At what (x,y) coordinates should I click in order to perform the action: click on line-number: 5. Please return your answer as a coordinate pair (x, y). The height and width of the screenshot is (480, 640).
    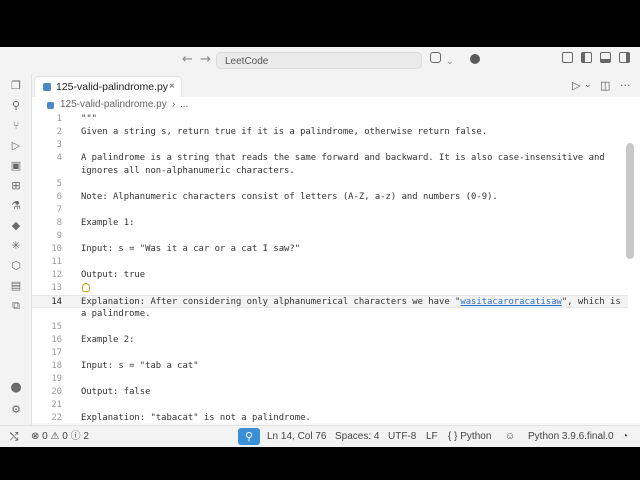
    Looking at the image, I should click on (59, 184).